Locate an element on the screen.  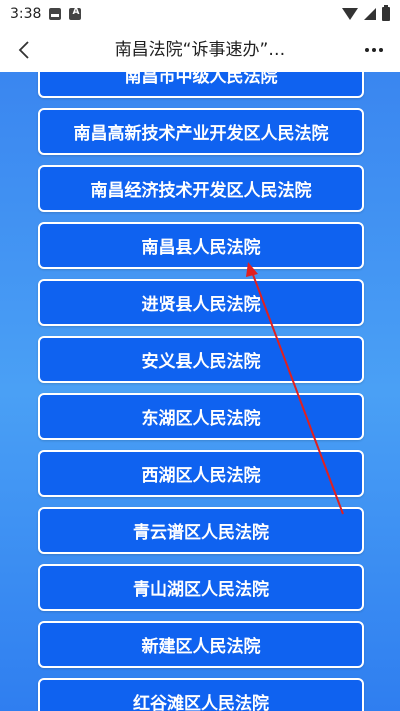
court-button: 青山湖区人民法院 is located at coordinates (201, 587).